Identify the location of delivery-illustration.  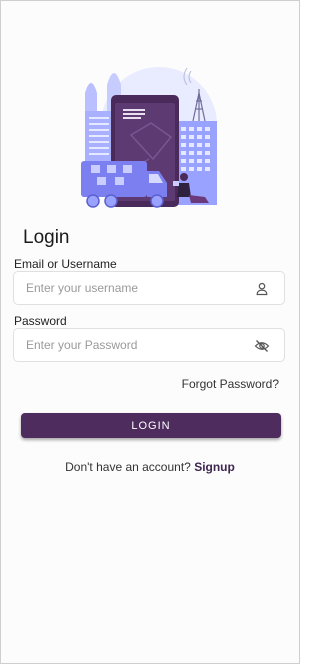
(149, 137).